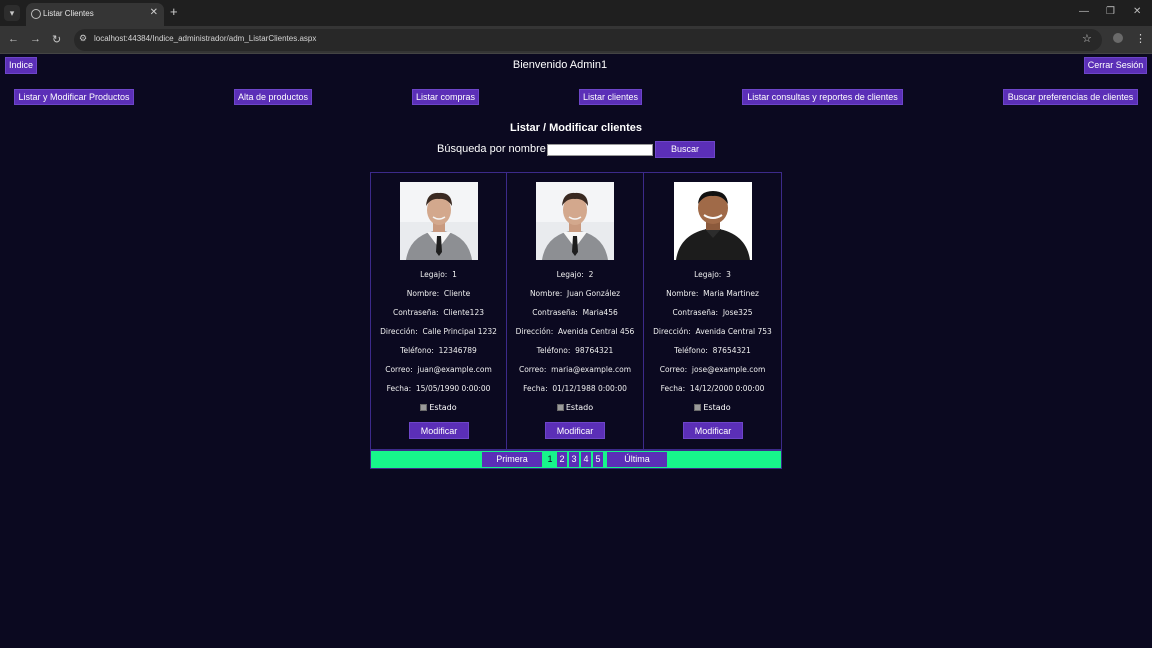 The width and height of the screenshot is (1152, 648). Describe the element at coordinates (512, 459) in the screenshot. I see `pager-first-button: Primera` at that location.